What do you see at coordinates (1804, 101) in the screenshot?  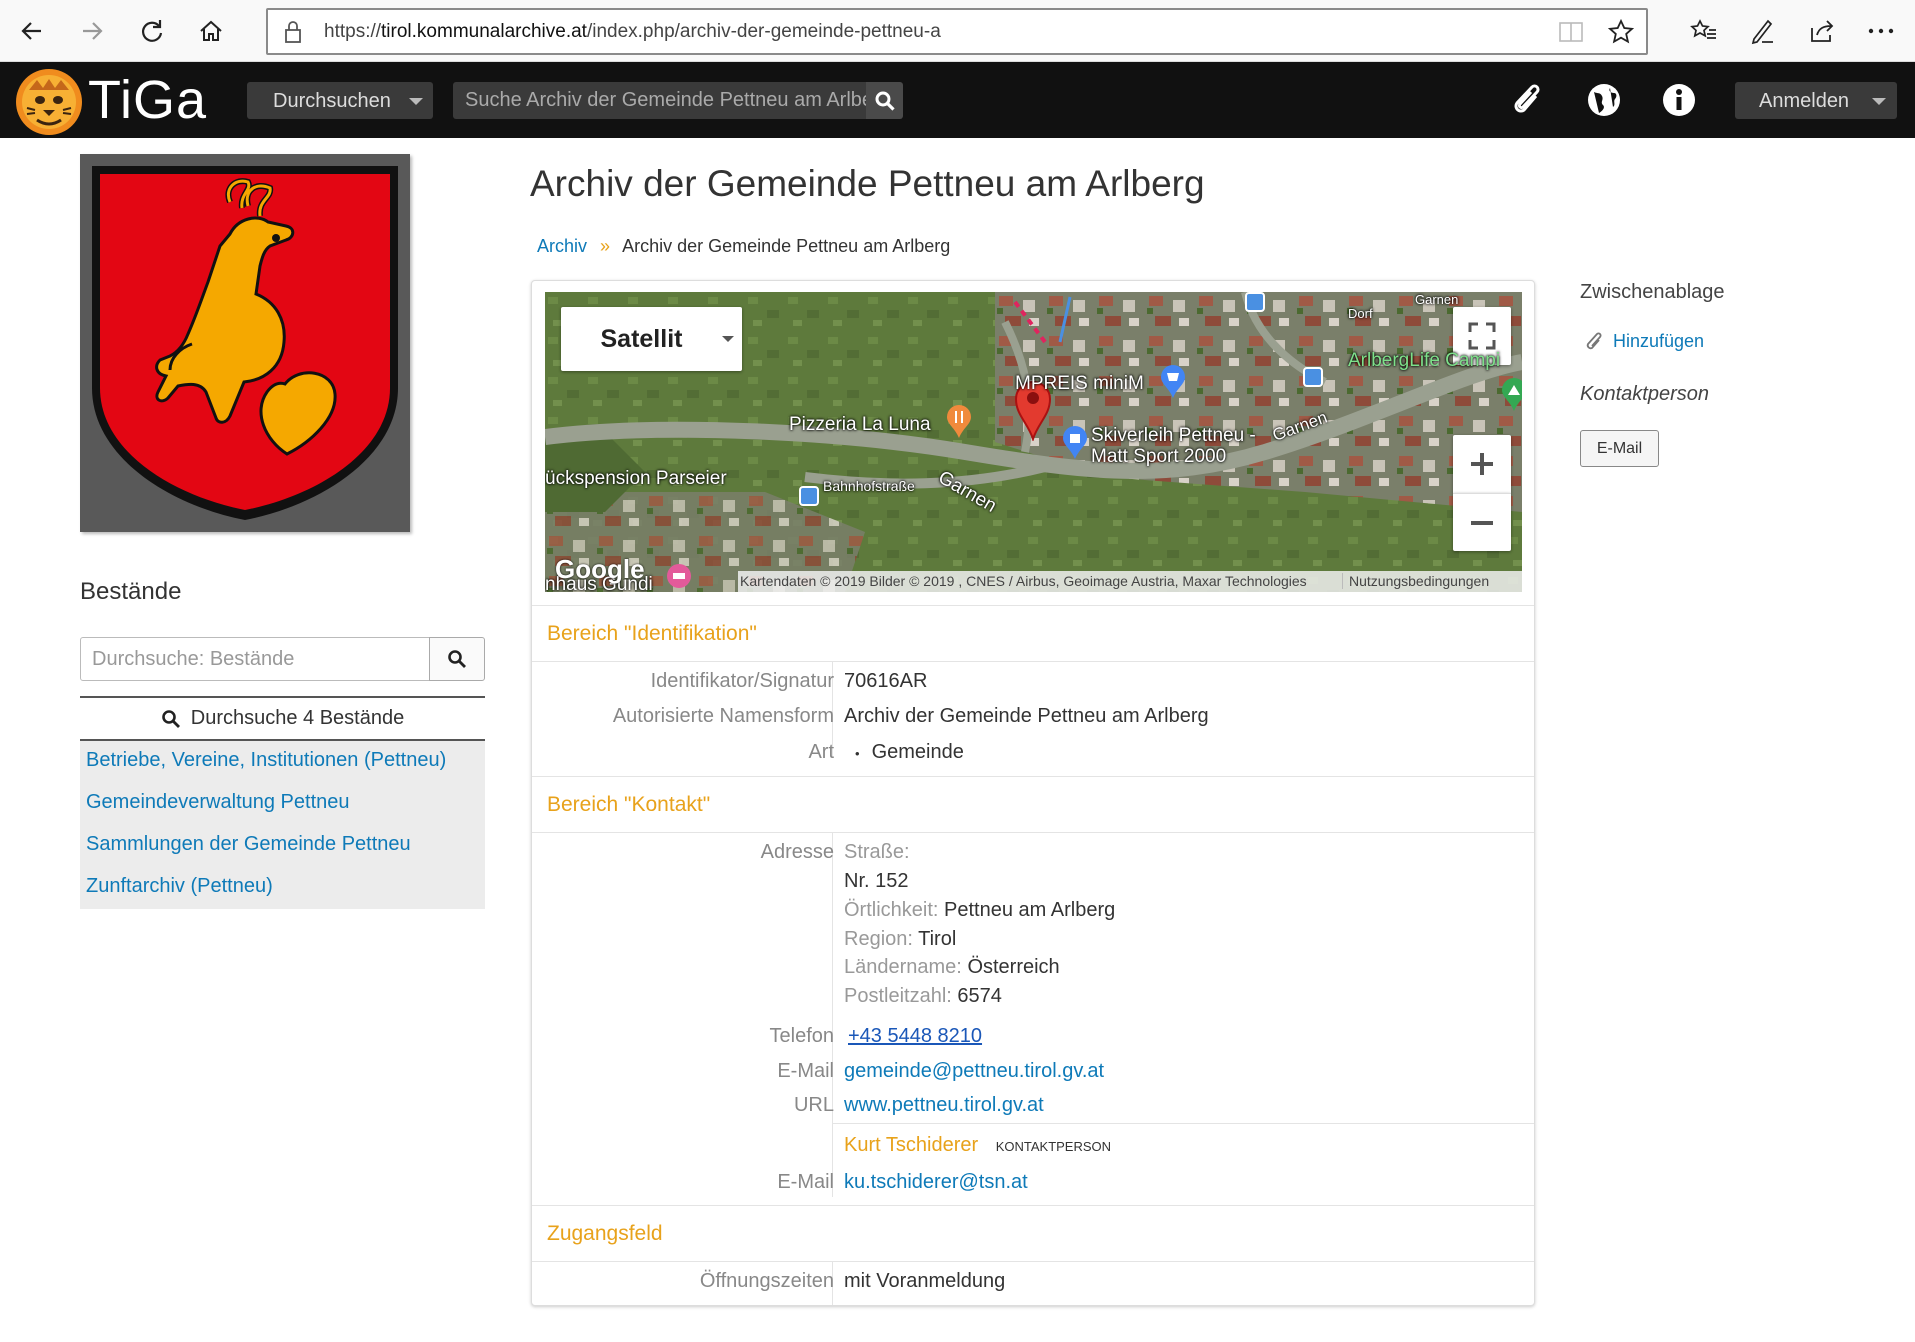 I see `login-label: Anmelden` at bounding box center [1804, 101].